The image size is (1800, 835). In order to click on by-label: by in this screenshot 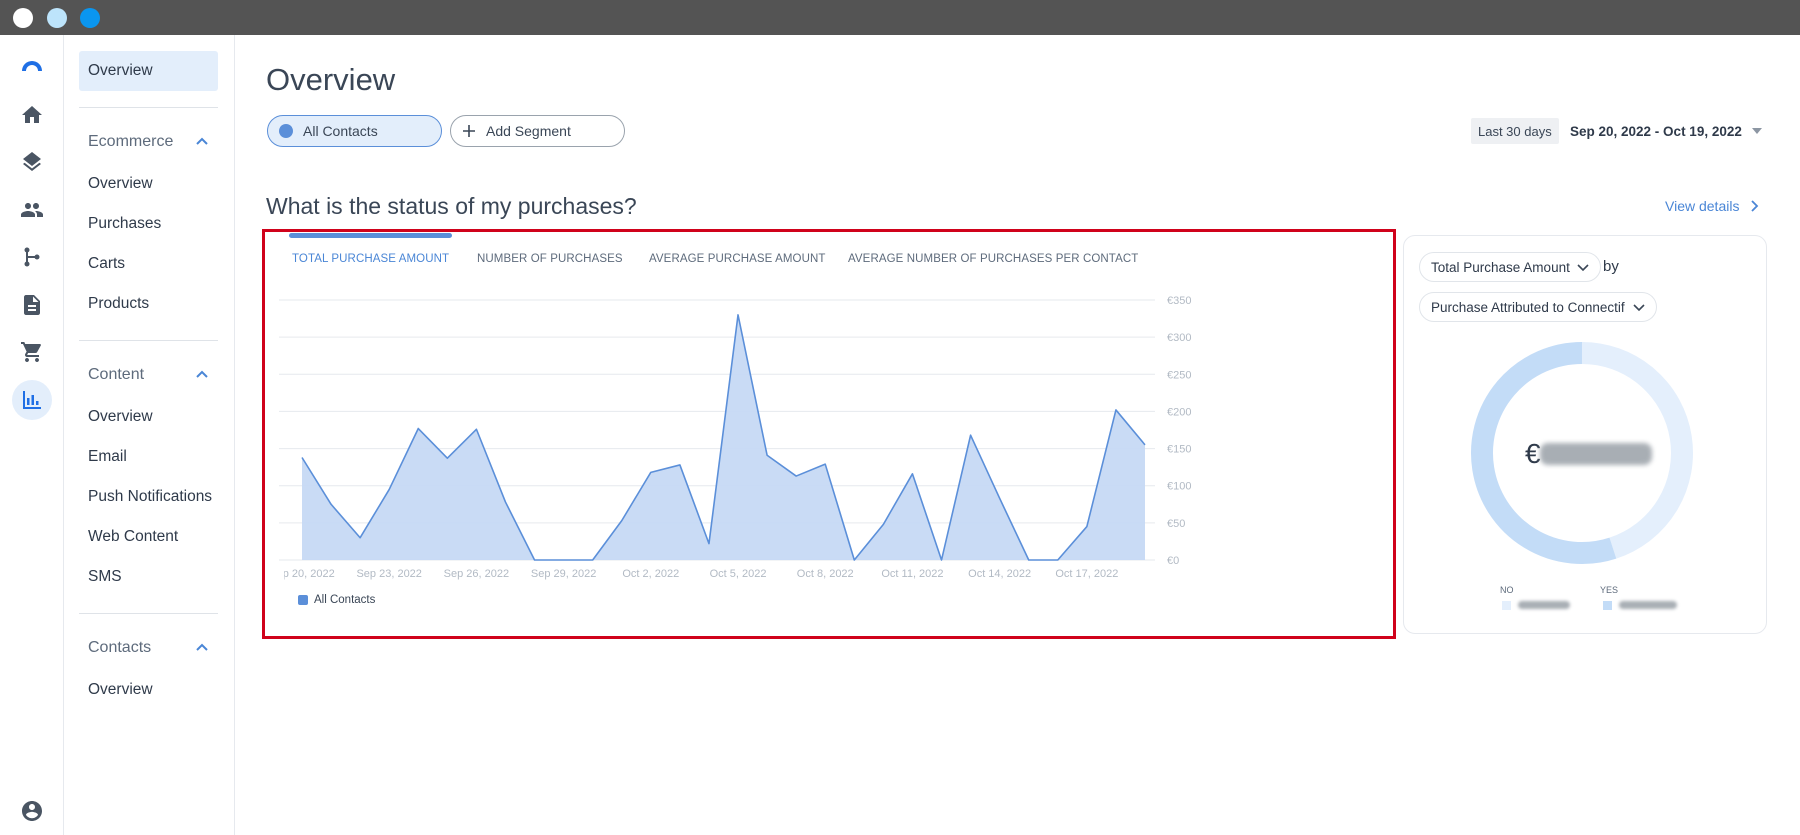, I will do `click(1611, 266)`.